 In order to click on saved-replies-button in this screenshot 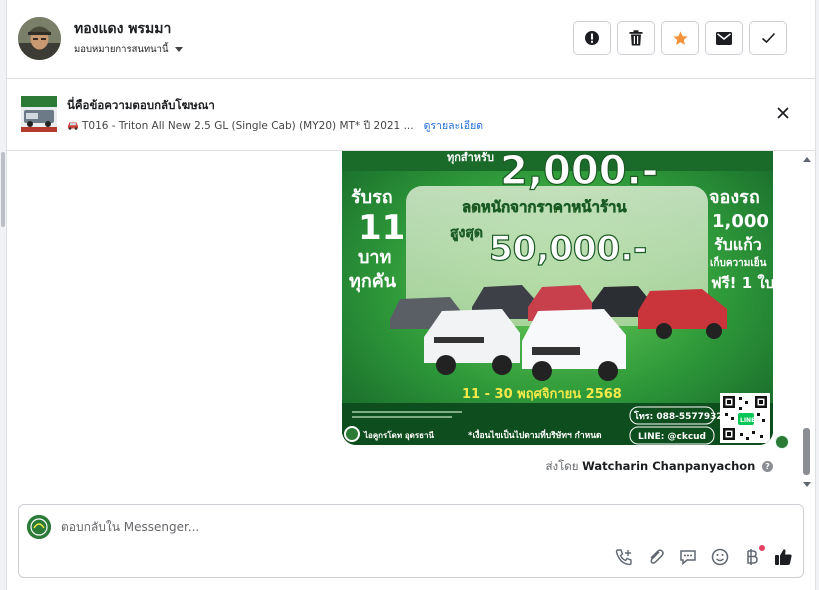, I will do `click(687, 556)`.